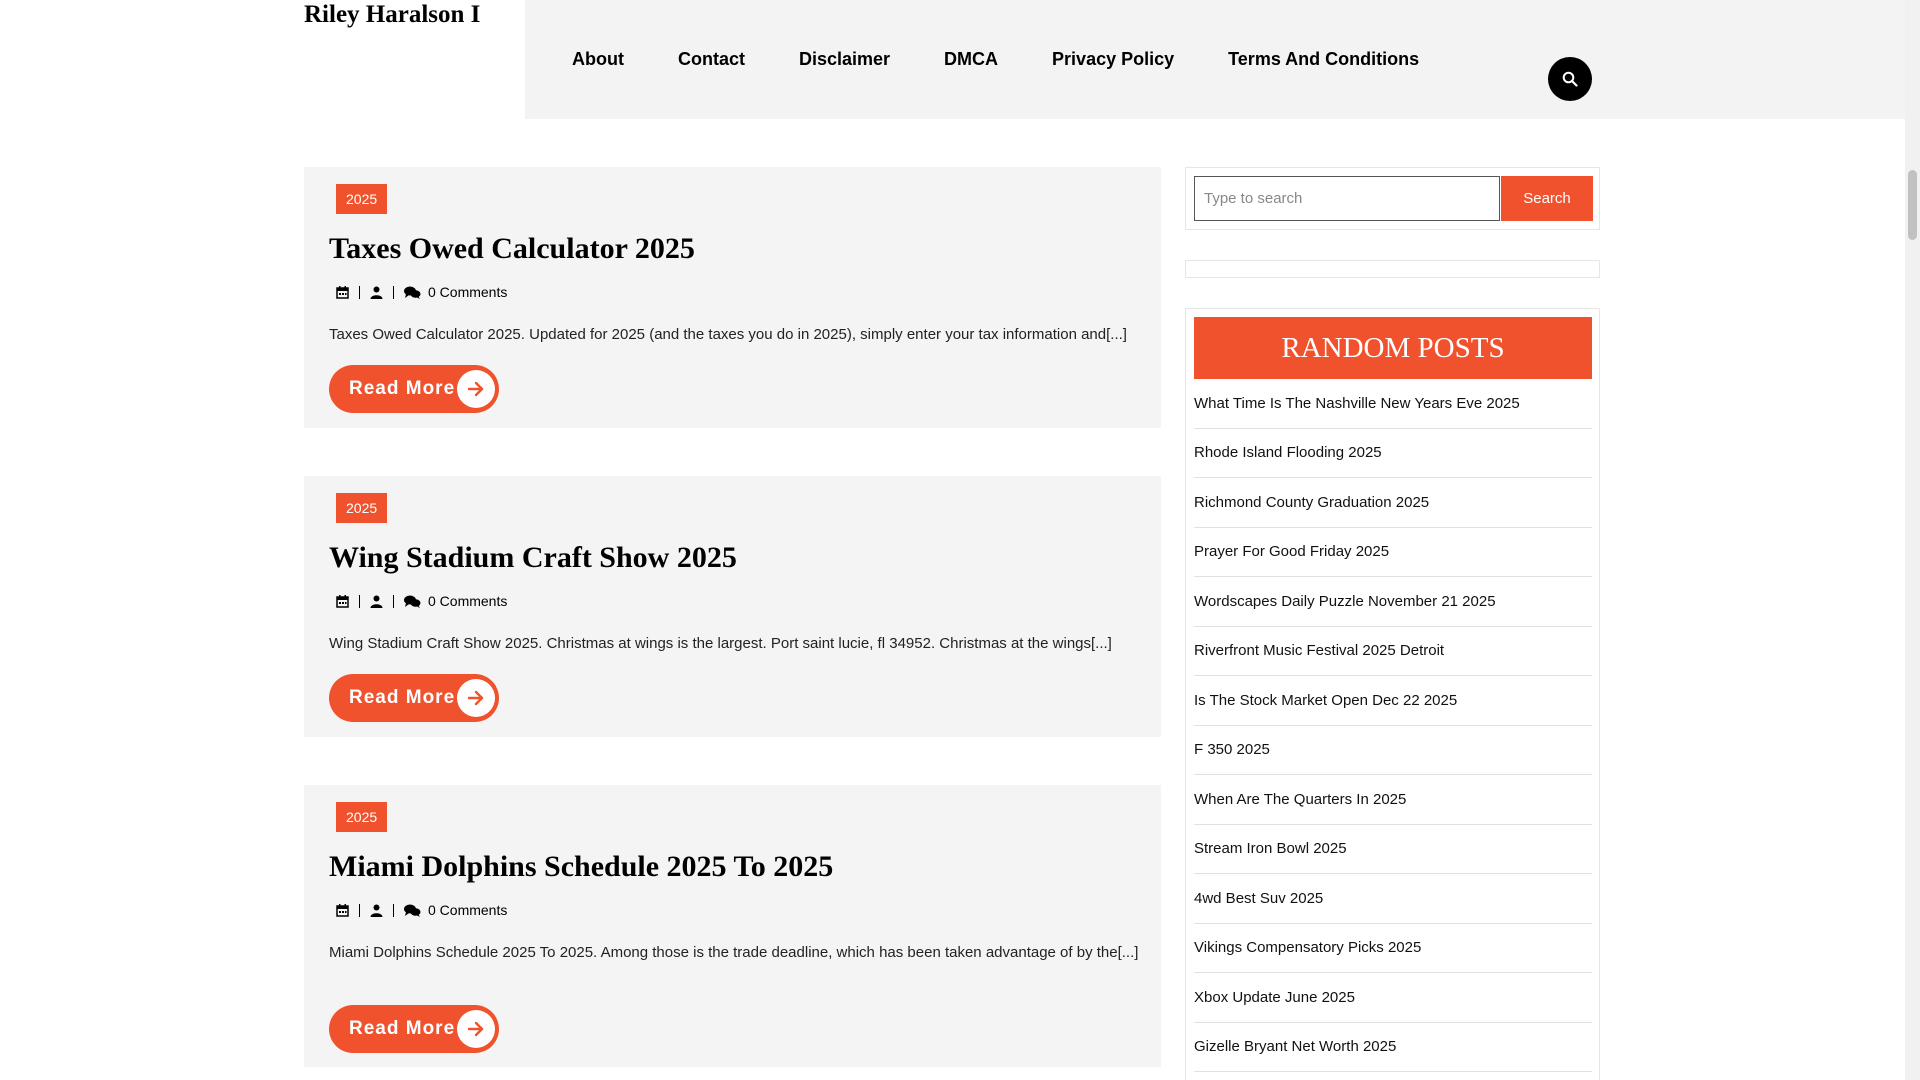 The width and height of the screenshot is (1920, 1080). I want to click on nav-item-contact: Contact, so click(711, 59).